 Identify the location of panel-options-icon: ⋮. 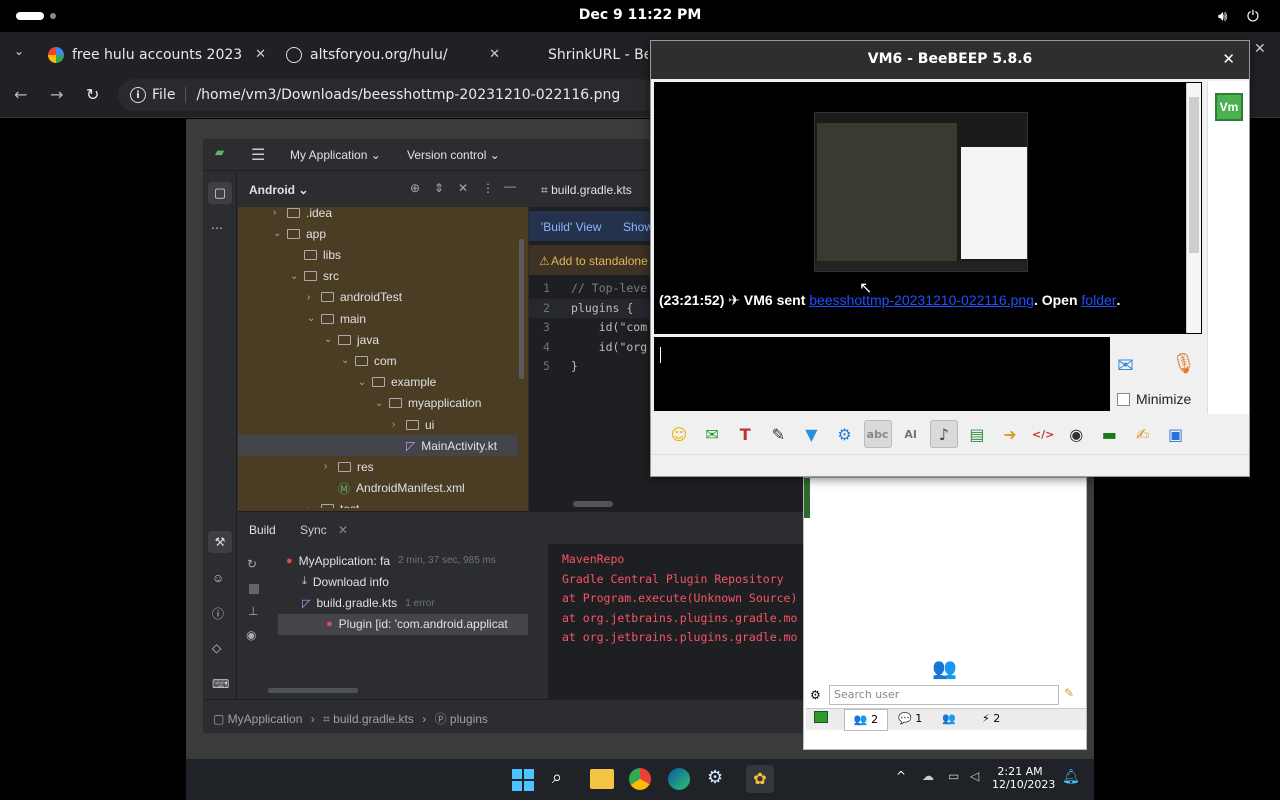
(488, 188).